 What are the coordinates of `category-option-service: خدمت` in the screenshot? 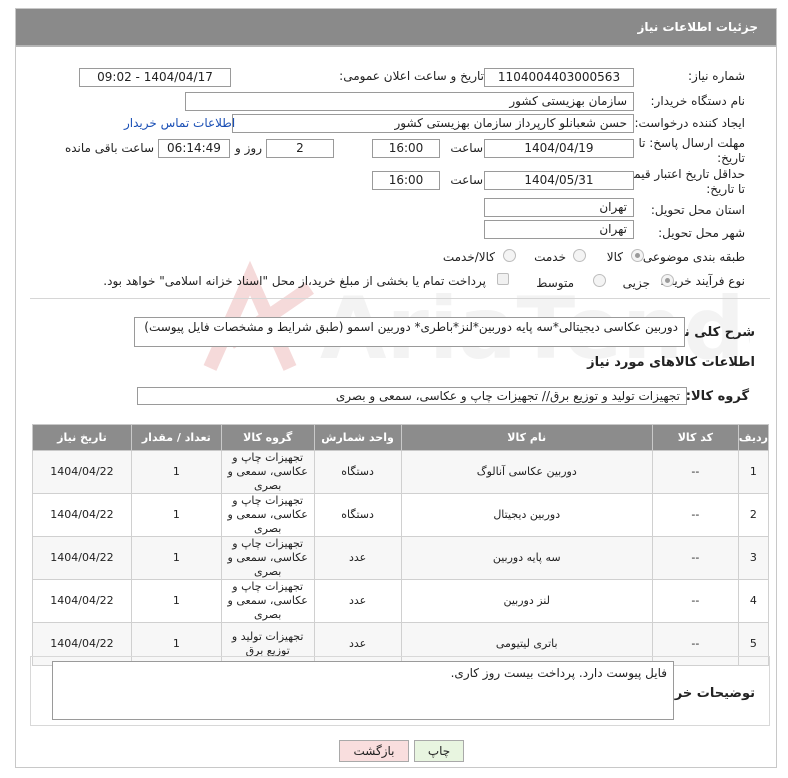 It's located at (550, 257).